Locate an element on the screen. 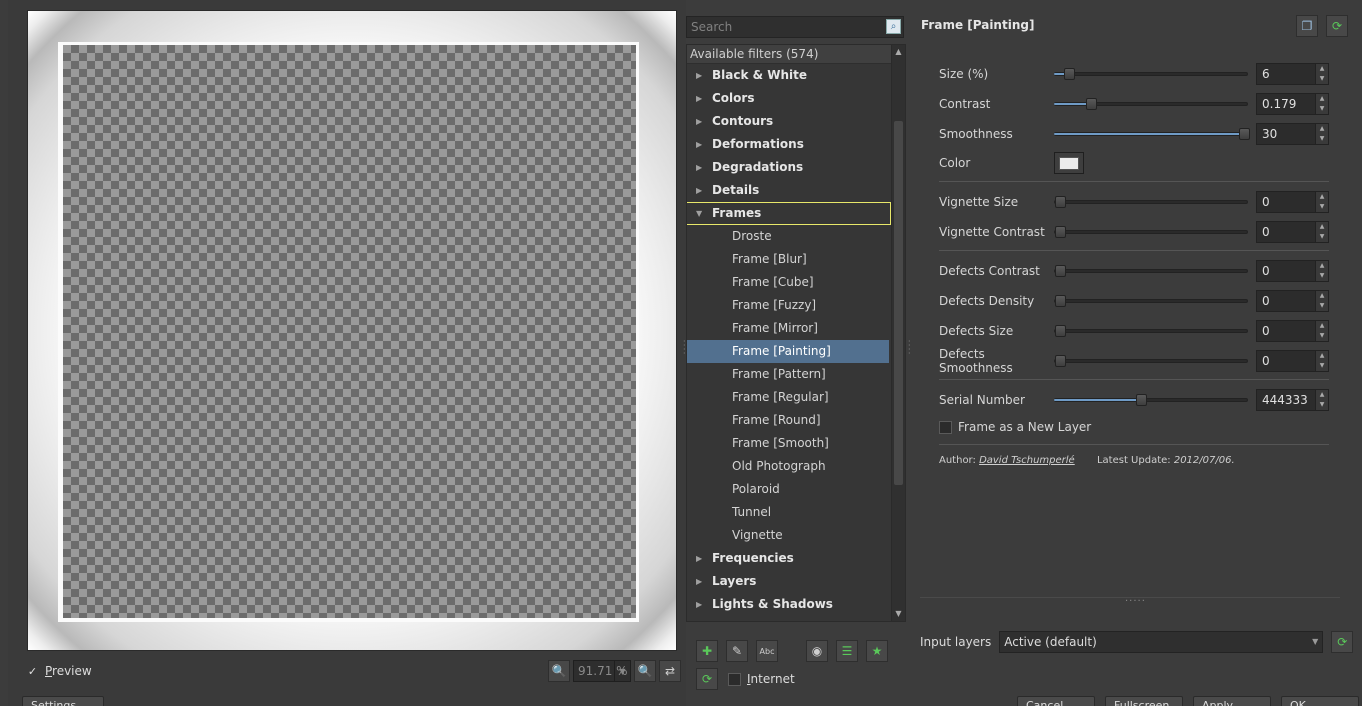  refresh-layers-button: ⟳ is located at coordinates (1342, 642).